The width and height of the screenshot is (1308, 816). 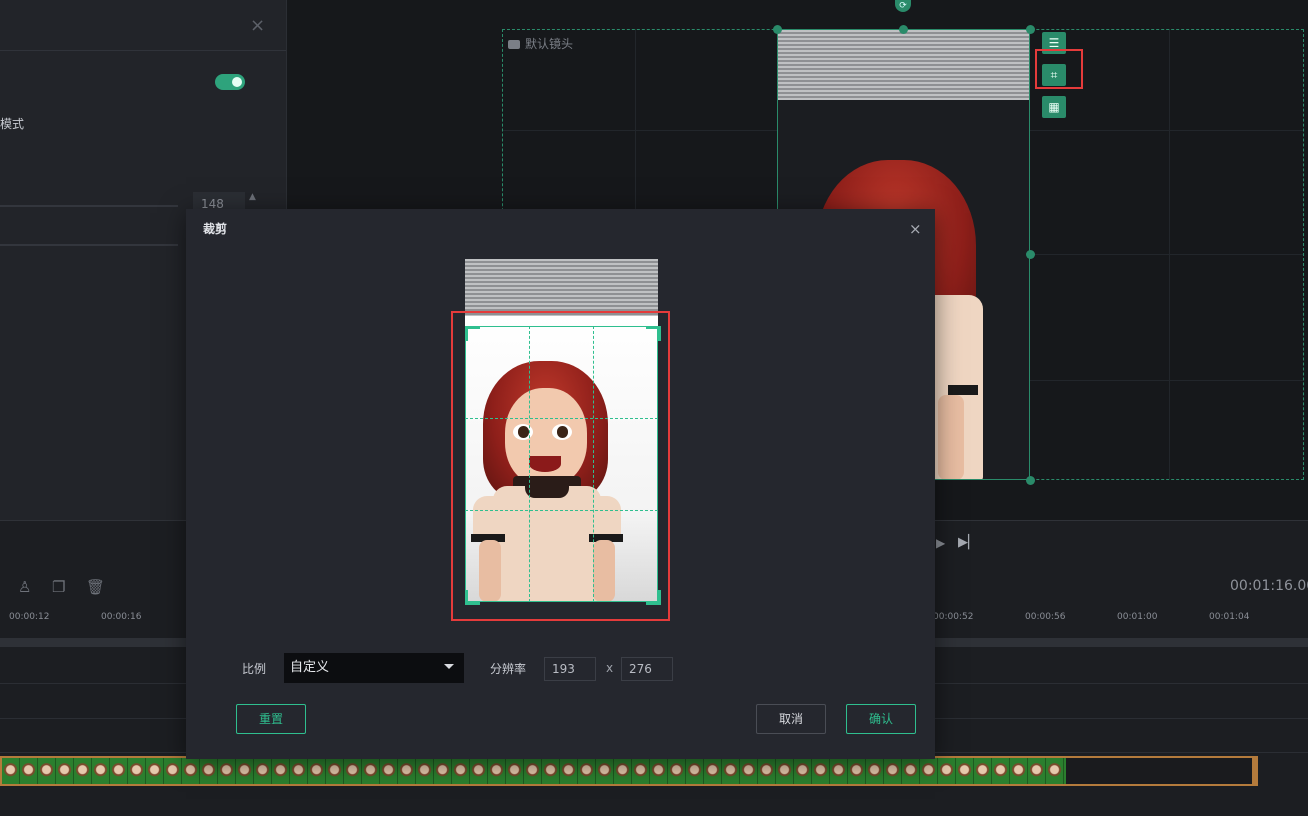 I want to click on reset-button: 重置, so click(x=271, y=719).